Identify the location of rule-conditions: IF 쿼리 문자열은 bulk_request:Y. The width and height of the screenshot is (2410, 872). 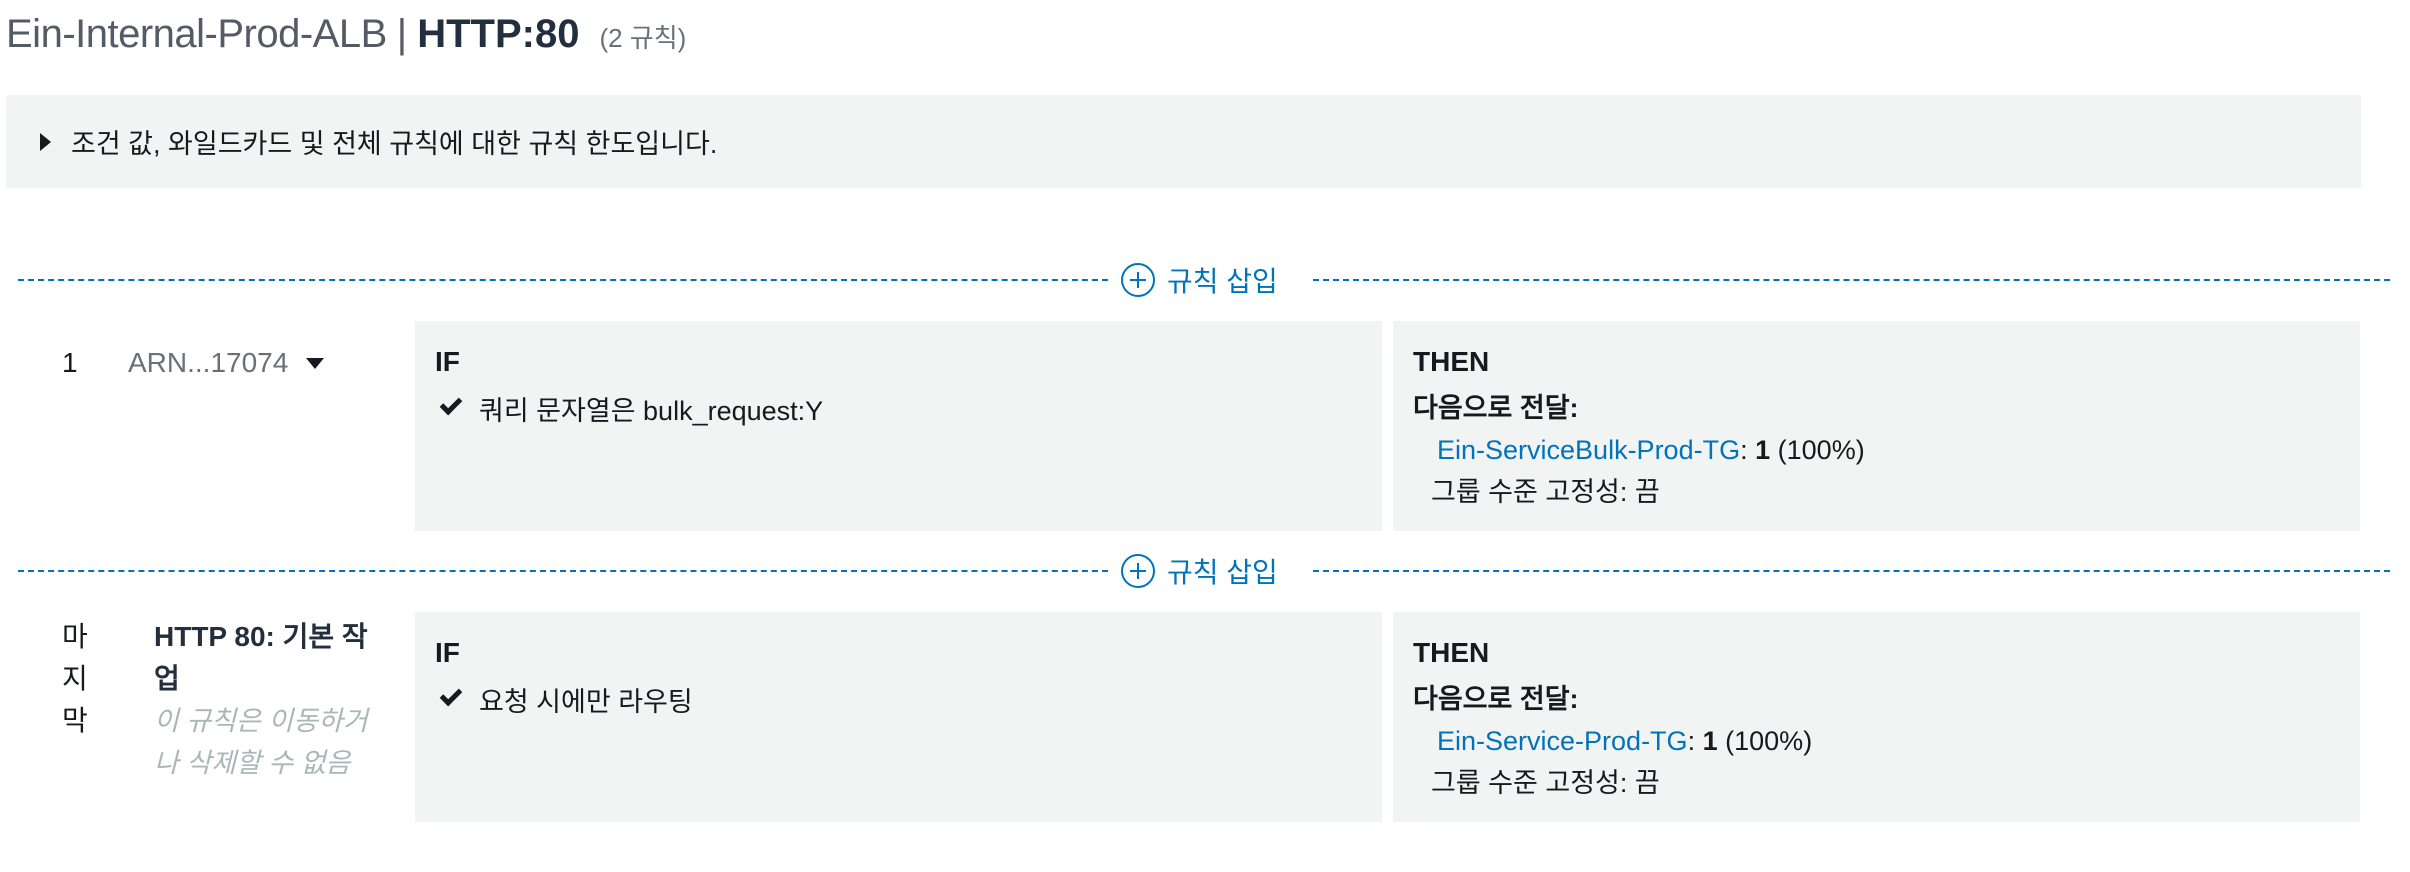
(898, 426).